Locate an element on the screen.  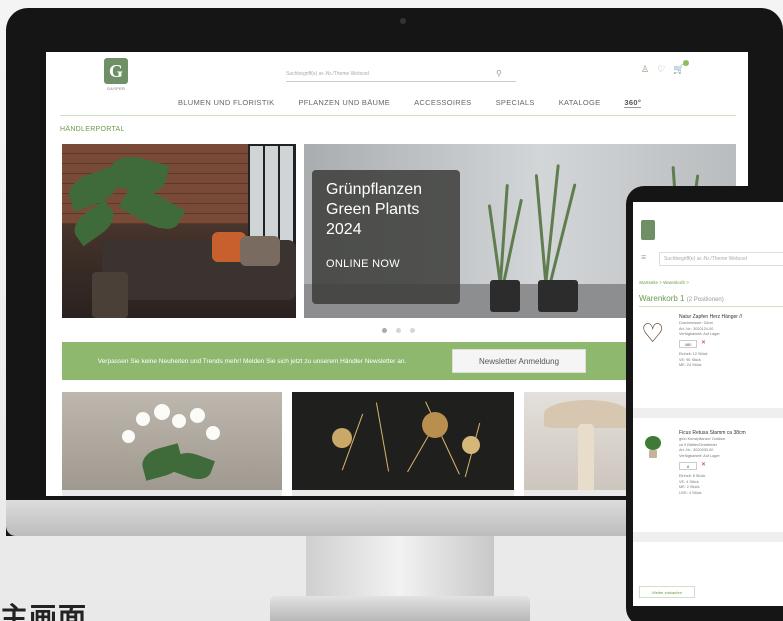
cart-item-name: Natur Zapfen Herz Hänger // is located at coordinates (710, 317).